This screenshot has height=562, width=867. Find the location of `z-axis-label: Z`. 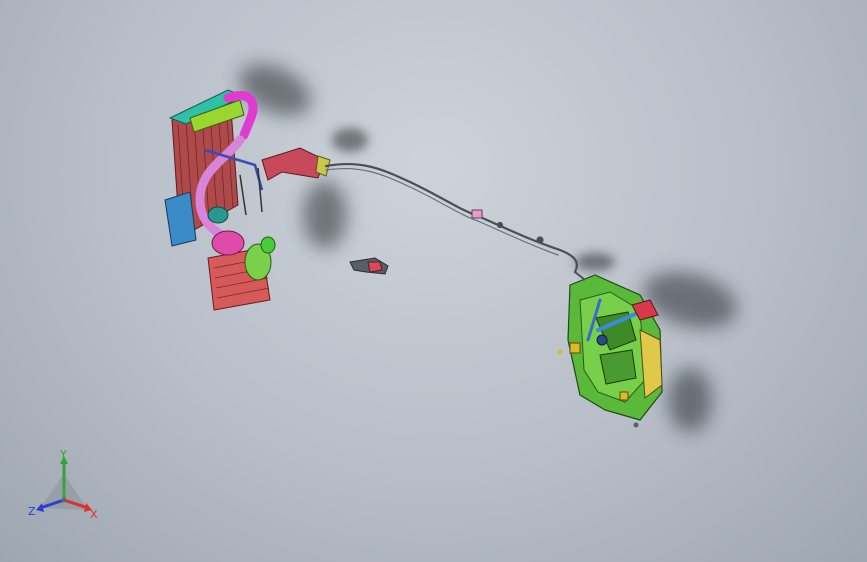

z-axis-label: Z is located at coordinates (32, 511).